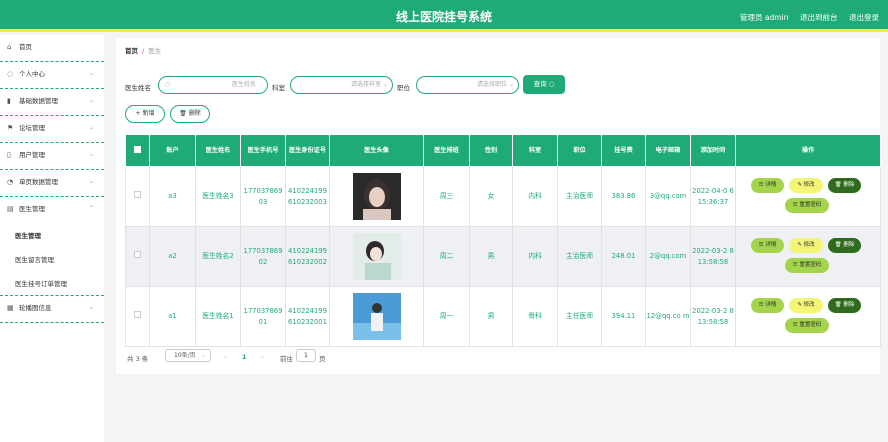 The width and height of the screenshot is (888, 442). I want to click on submenu-doctor-messages: 医生留言管理, so click(52, 260).